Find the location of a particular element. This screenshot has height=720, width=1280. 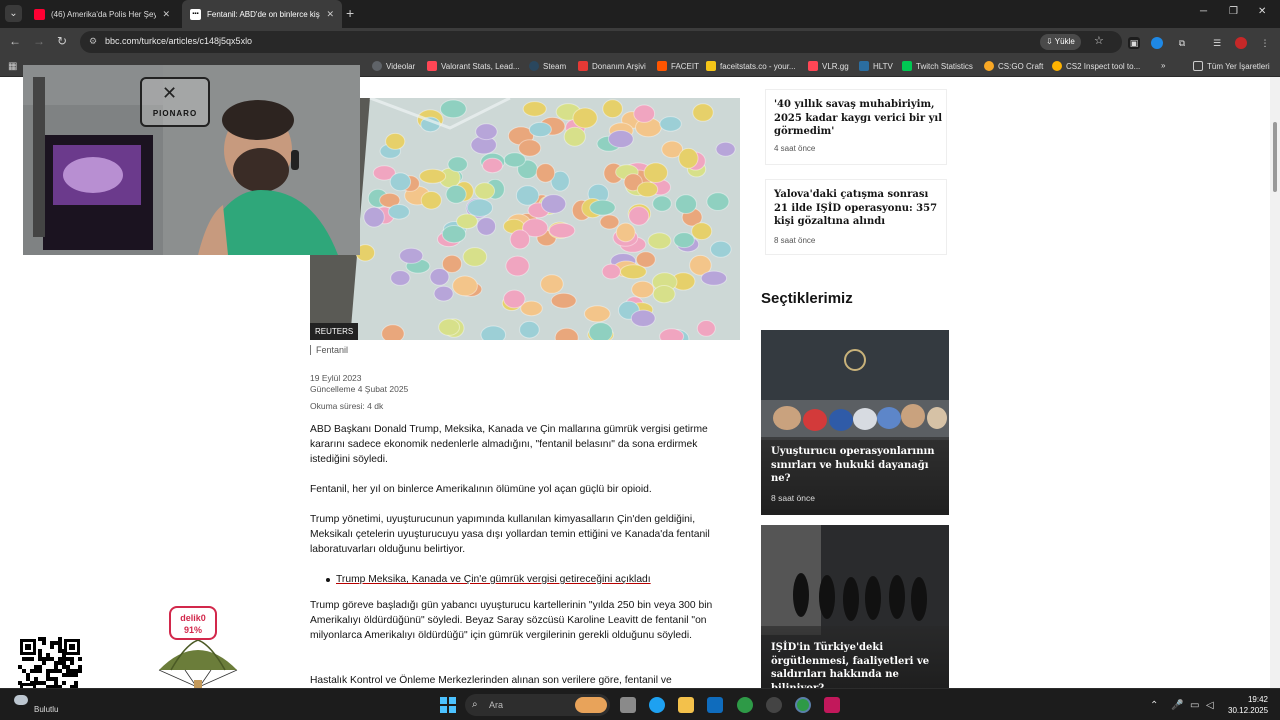

read-time: Okuma süresi: 4 dk is located at coordinates (347, 406).